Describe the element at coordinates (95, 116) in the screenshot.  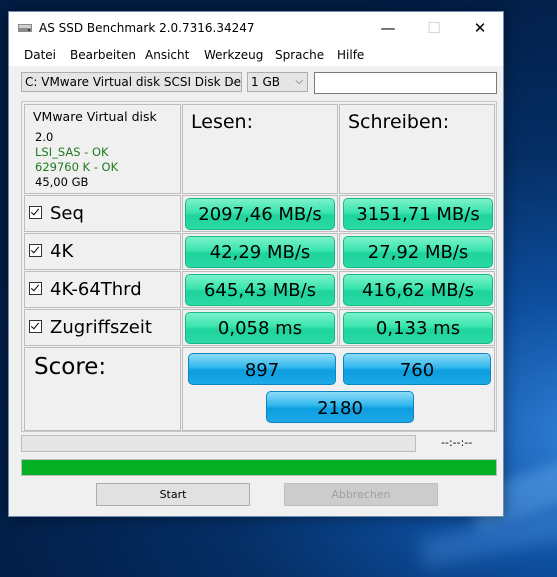
I see `drive-name: VMware Virtual disk` at that location.